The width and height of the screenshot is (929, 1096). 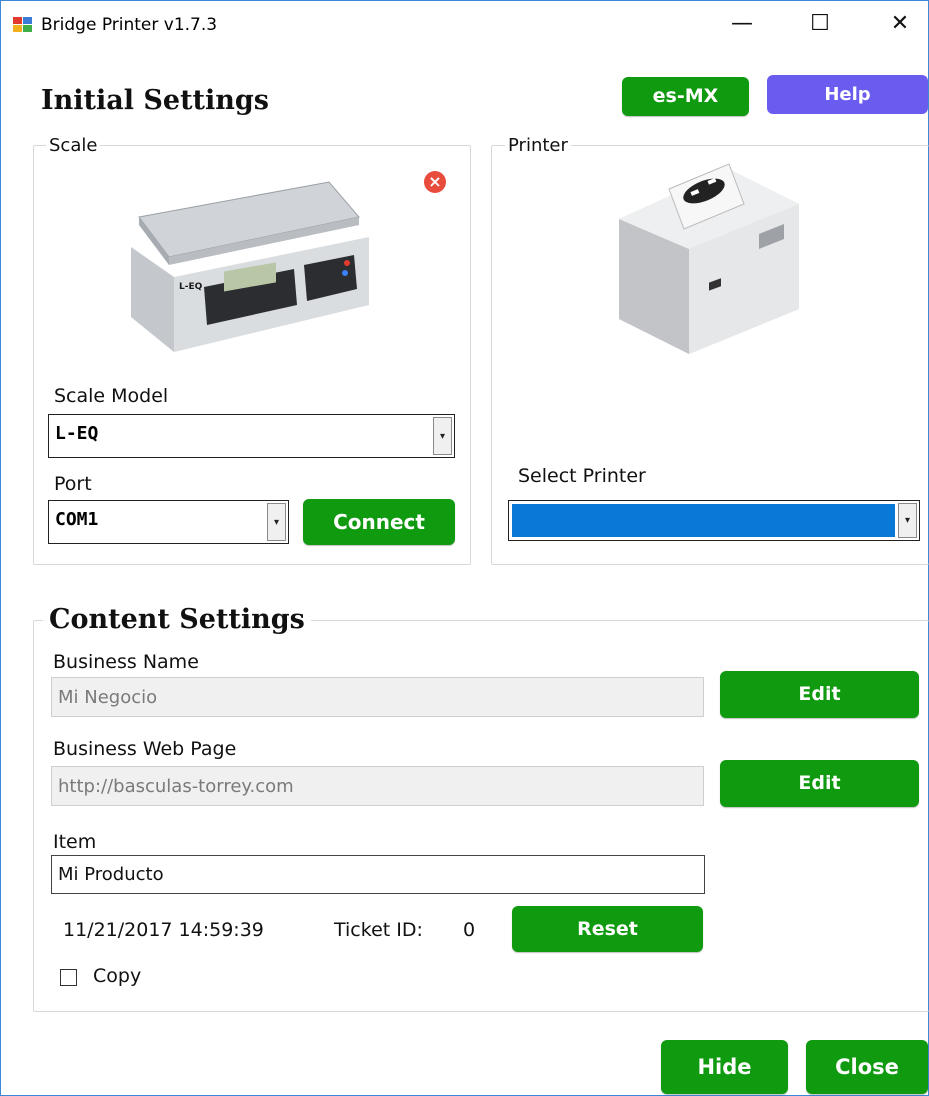 What do you see at coordinates (464, 24) in the screenshot?
I see `title-bar: Bridge Printer v1.7.3 — ☐ ✕` at bounding box center [464, 24].